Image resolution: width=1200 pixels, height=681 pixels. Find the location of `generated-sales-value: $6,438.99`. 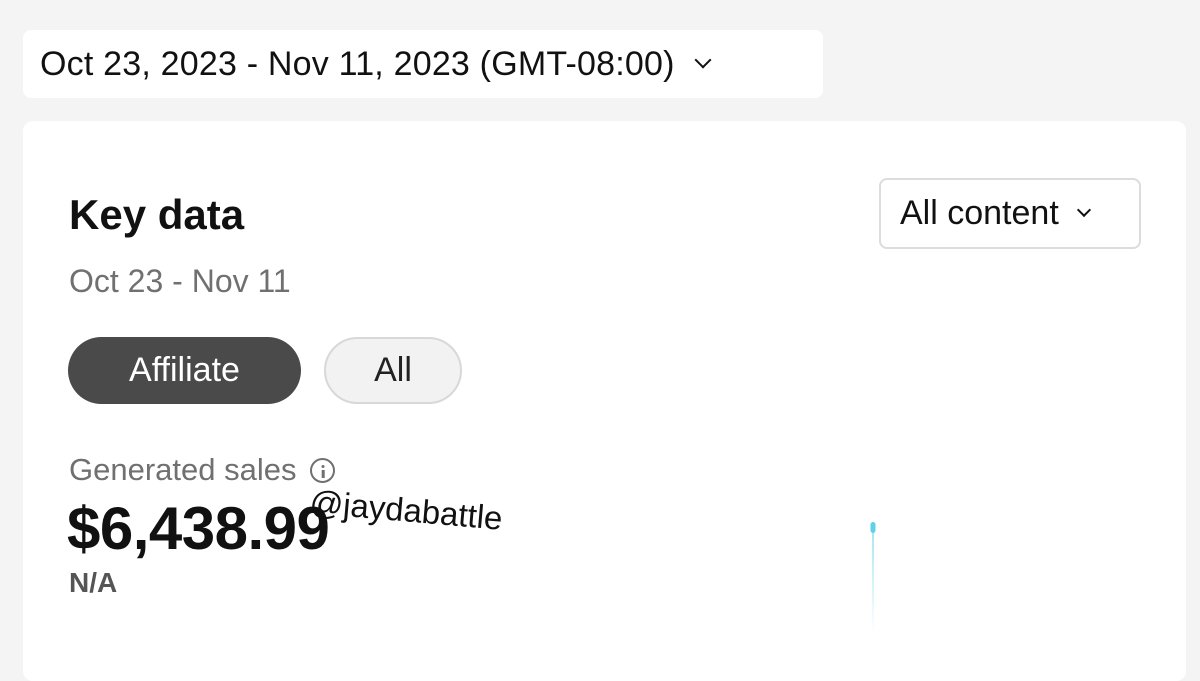

generated-sales-value: $6,438.99 is located at coordinates (198, 528).